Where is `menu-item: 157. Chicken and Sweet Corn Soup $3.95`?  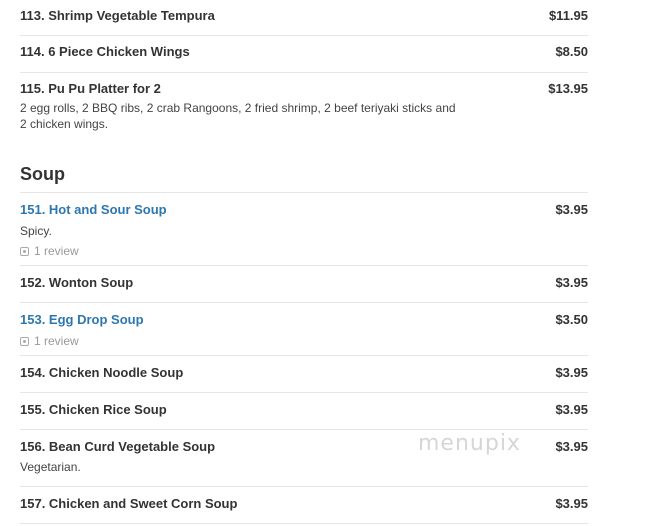
menu-item: 157. Chicken and Sweet Corn Soup $3.95 is located at coordinates (304, 505).